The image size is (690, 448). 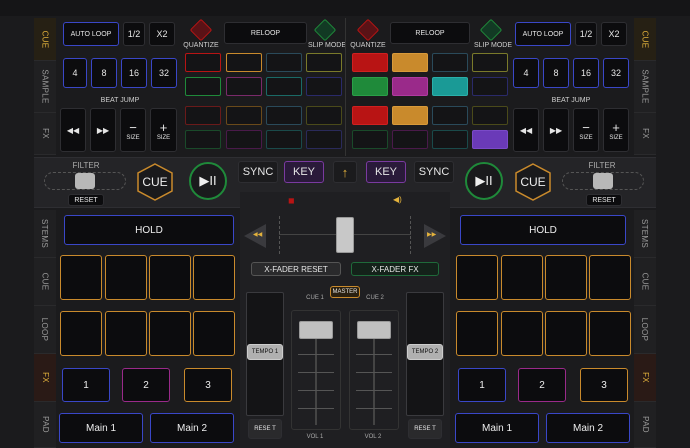 What do you see at coordinates (86, 200) in the screenshot?
I see `filter-reset-left: RESET` at bounding box center [86, 200].